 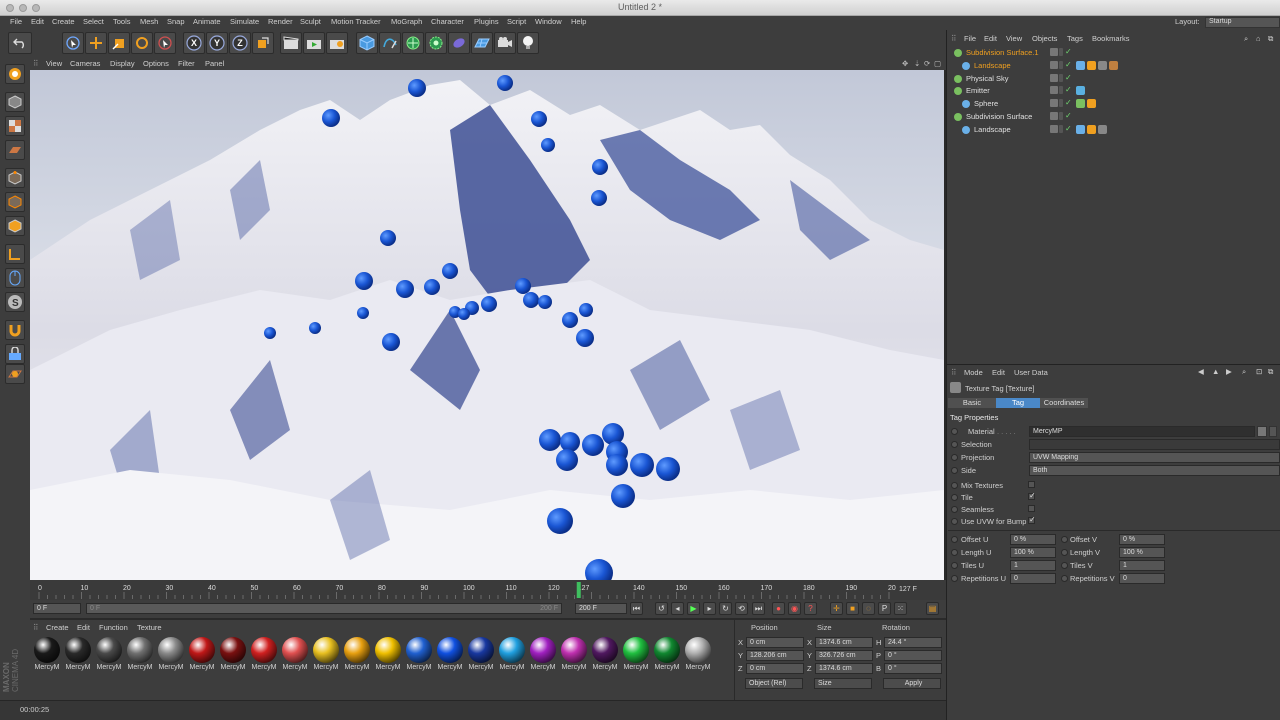 I want to click on object-row: Sphere ✓, so click(x=1114, y=104).